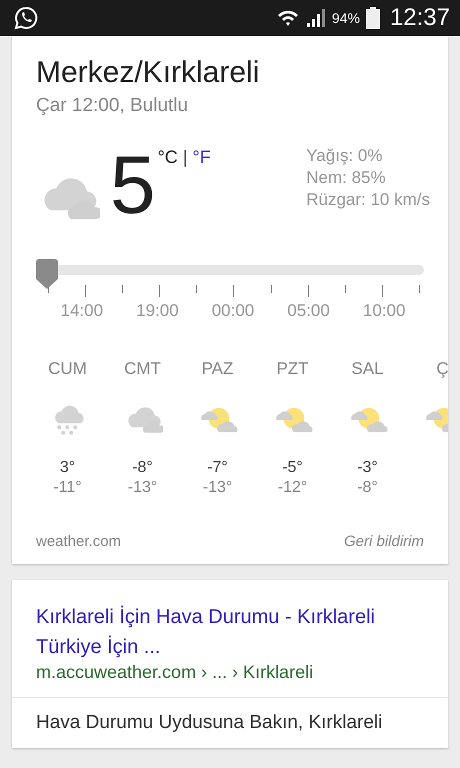 The height and width of the screenshot is (768, 460). What do you see at coordinates (367, 369) in the screenshot?
I see `day-label: SAL` at bounding box center [367, 369].